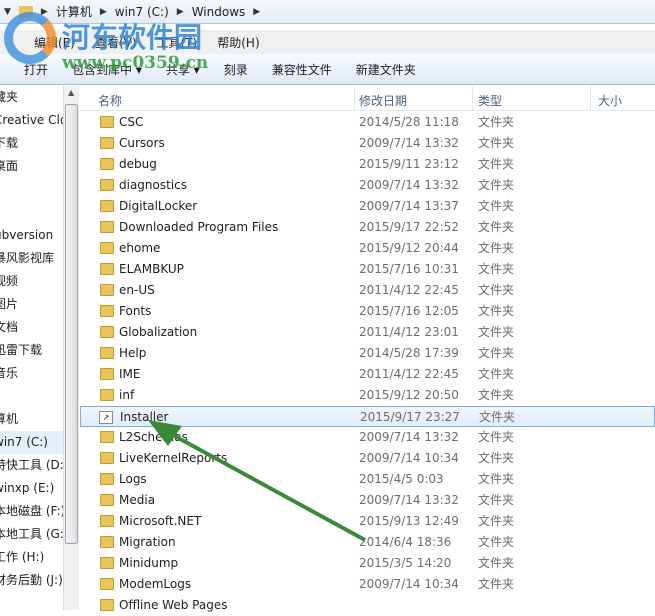 The height and width of the screenshot is (616, 655). I want to click on file-date: 2015/9/13 12:49, so click(409, 521).